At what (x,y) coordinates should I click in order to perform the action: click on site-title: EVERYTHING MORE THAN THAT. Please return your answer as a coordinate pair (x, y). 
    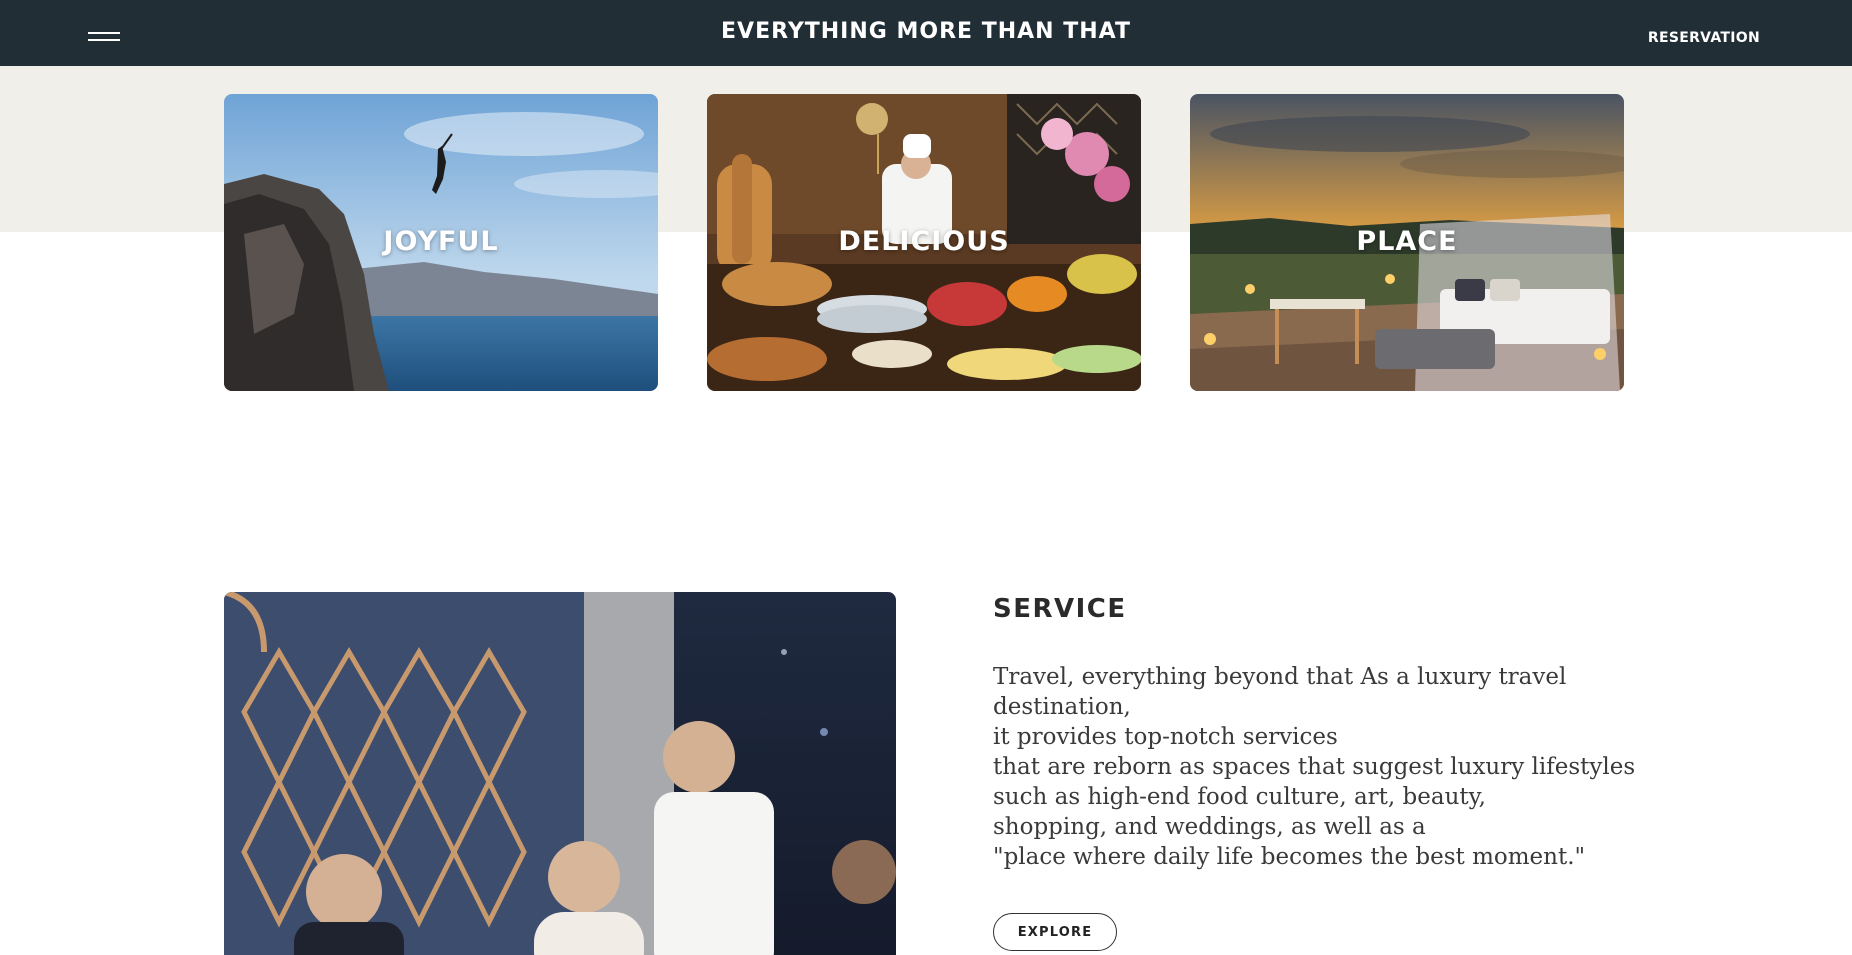
    Looking at the image, I should click on (926, 31).